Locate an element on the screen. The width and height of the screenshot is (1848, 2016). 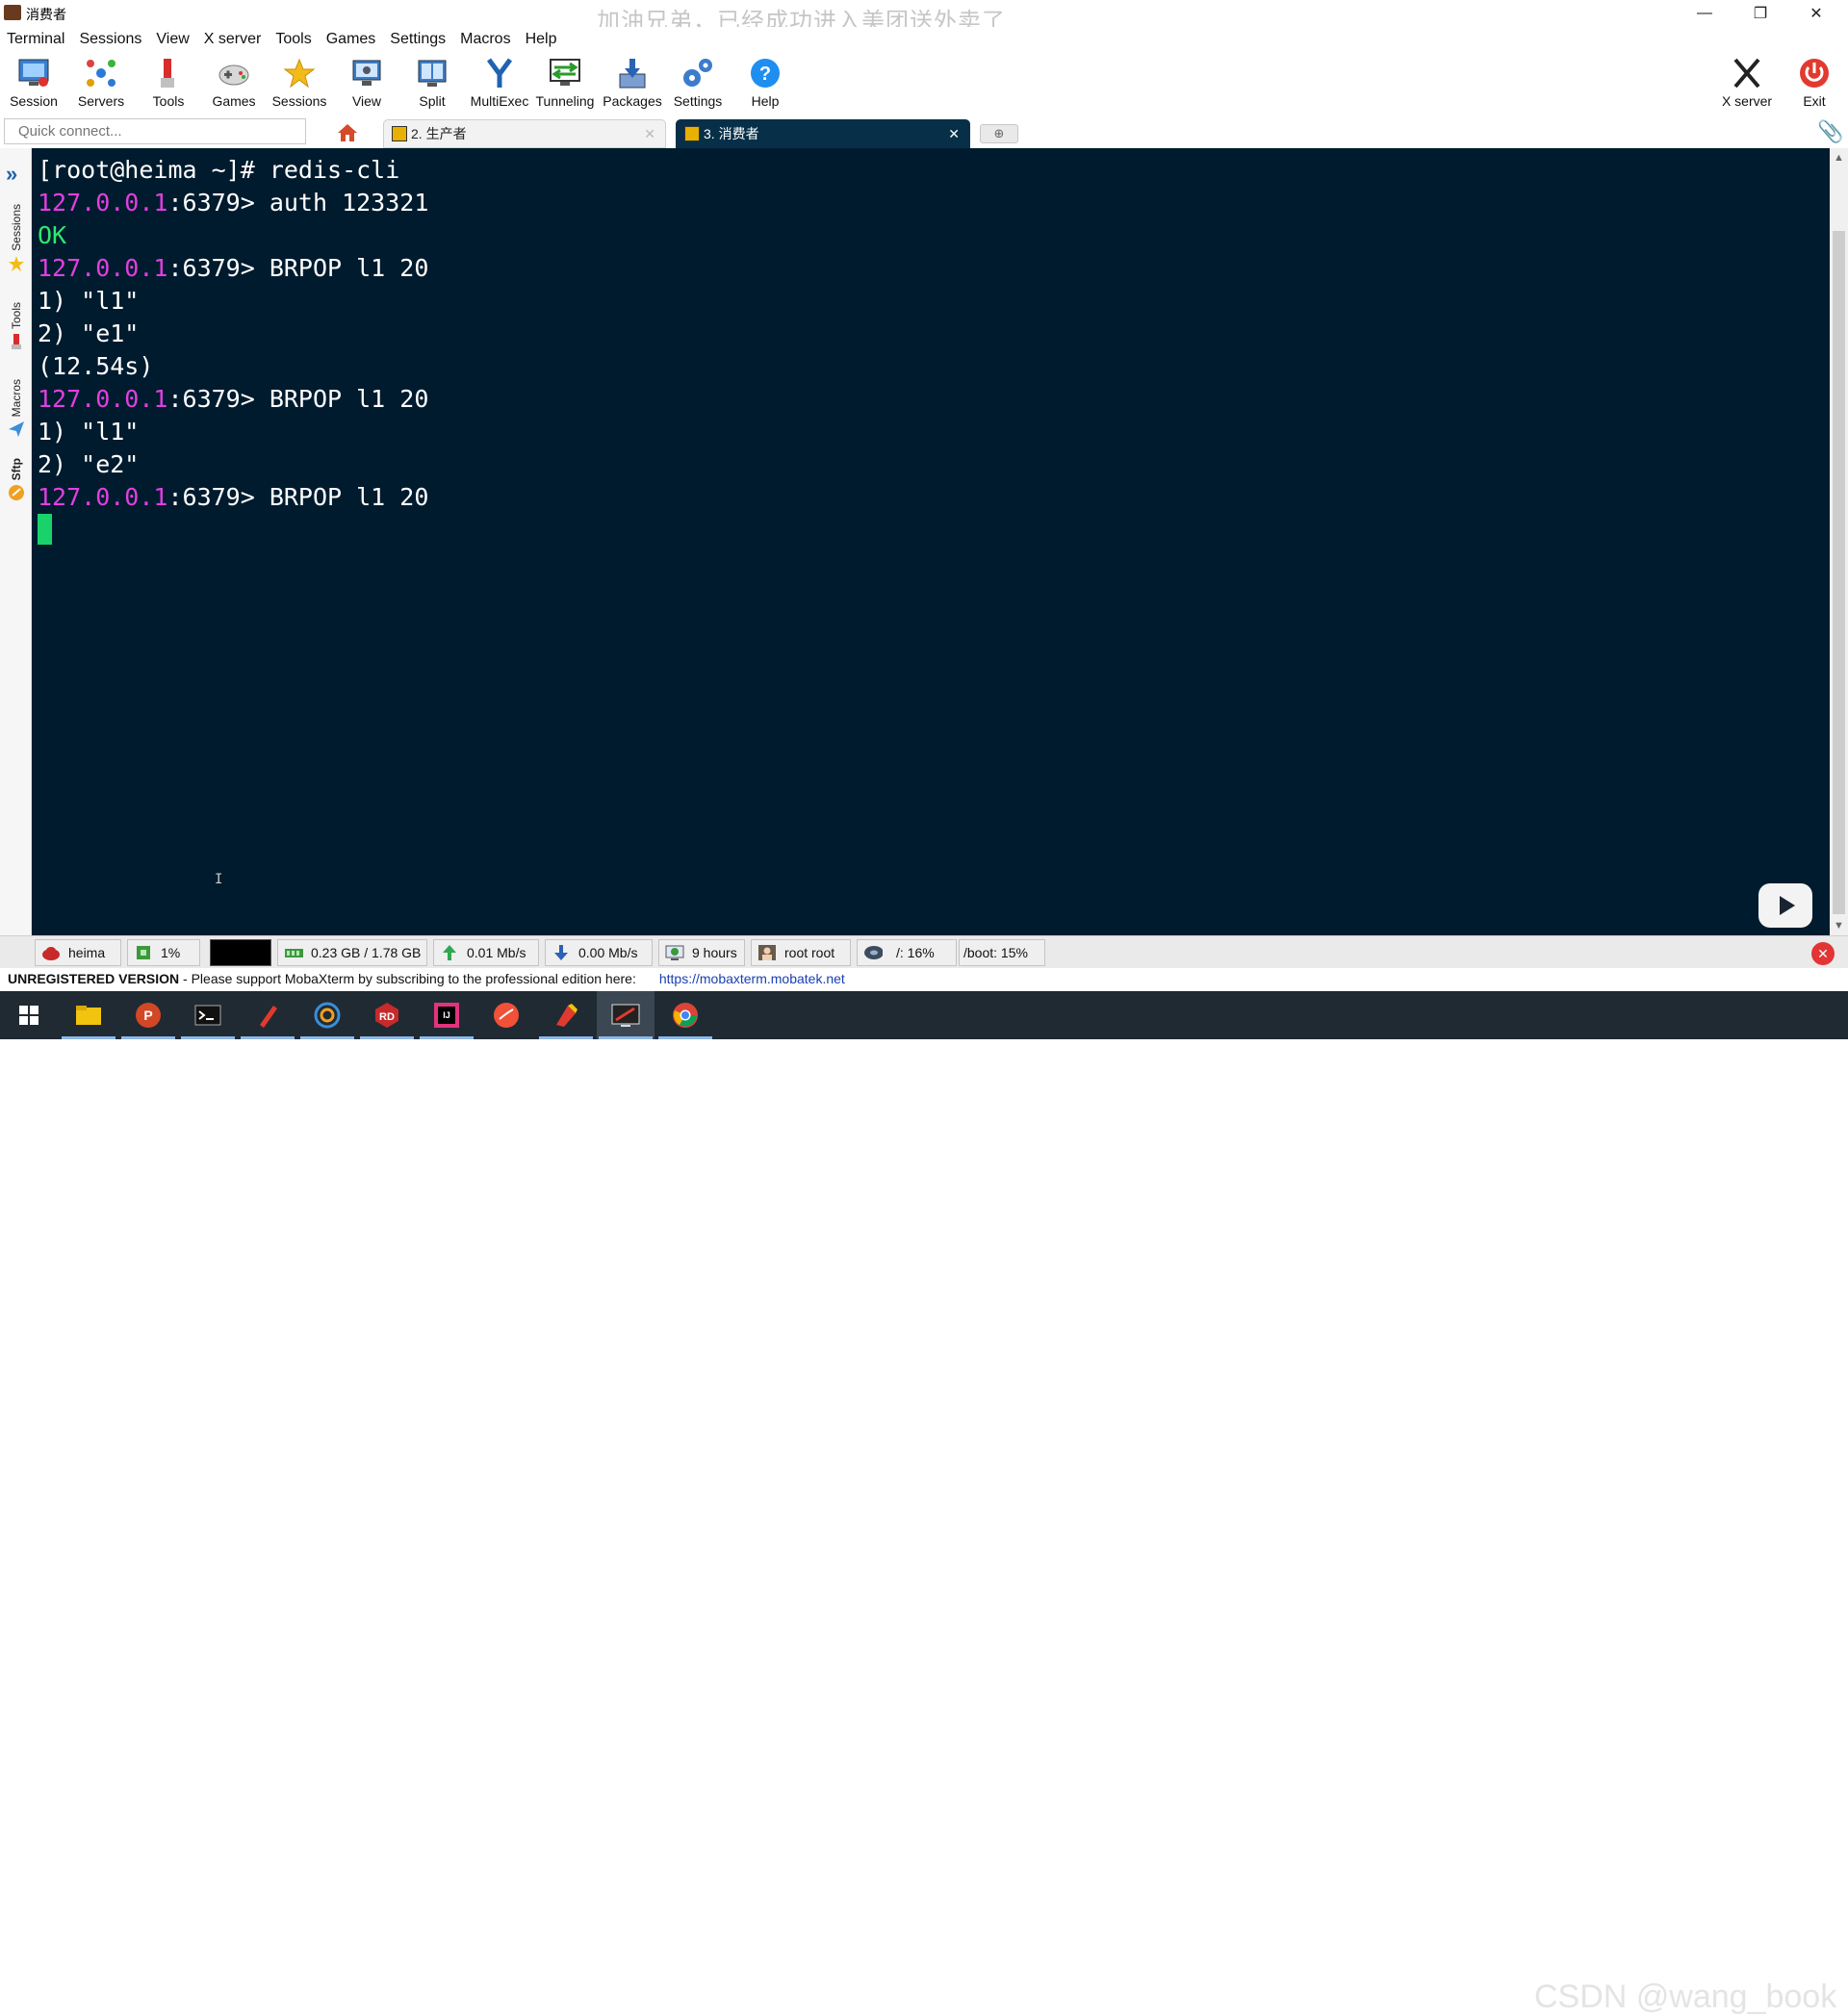
sidebar-tab-sessions: Sessions is located at coordinates (16, 238).